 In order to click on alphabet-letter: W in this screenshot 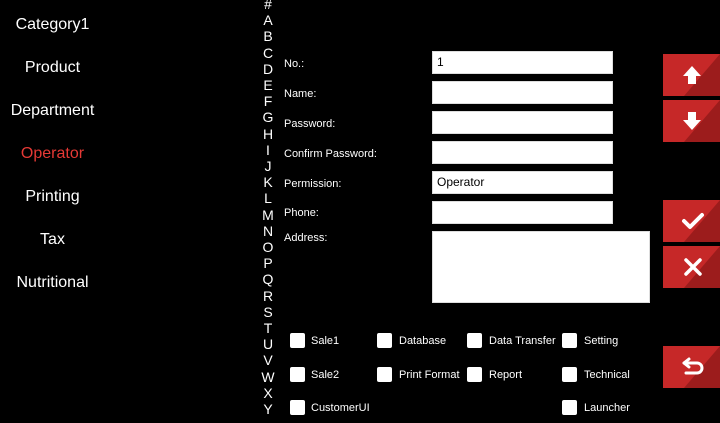, I will do `click(268, 377)`.